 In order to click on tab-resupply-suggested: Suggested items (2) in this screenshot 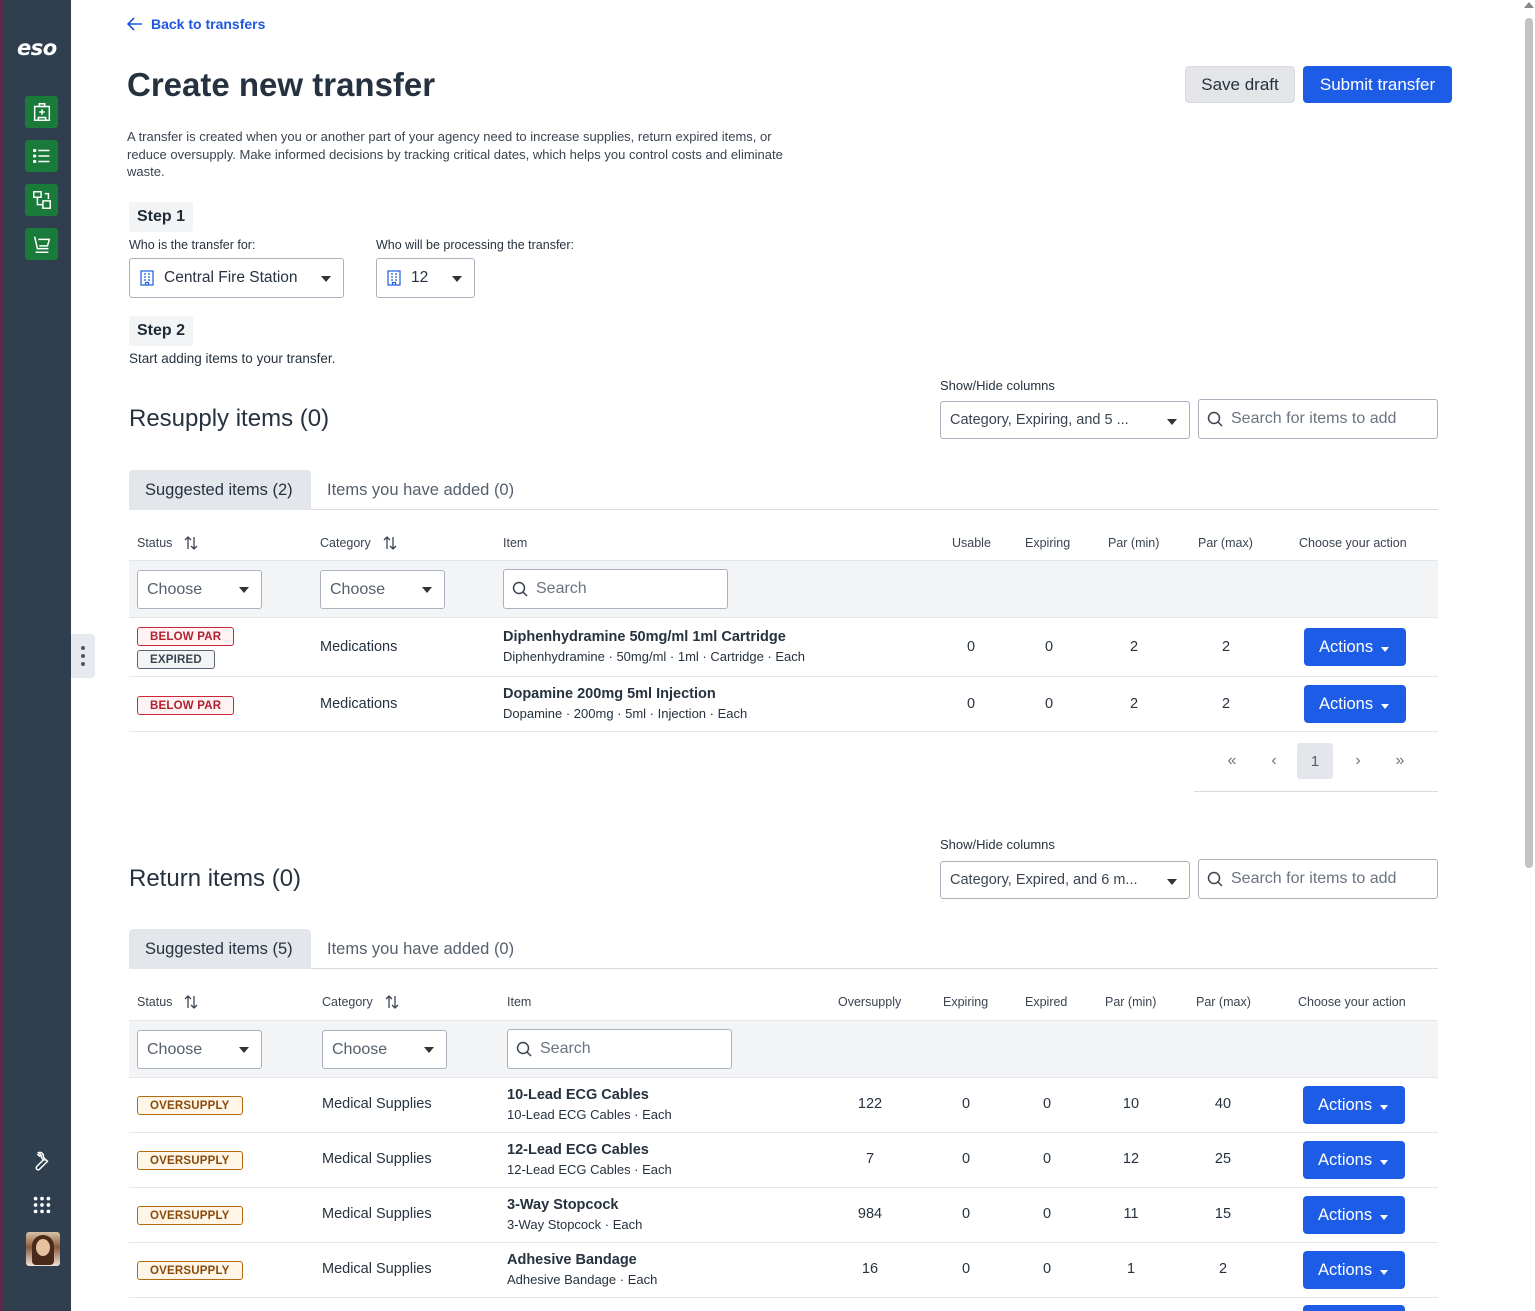, I will do `click(220, 490)`.